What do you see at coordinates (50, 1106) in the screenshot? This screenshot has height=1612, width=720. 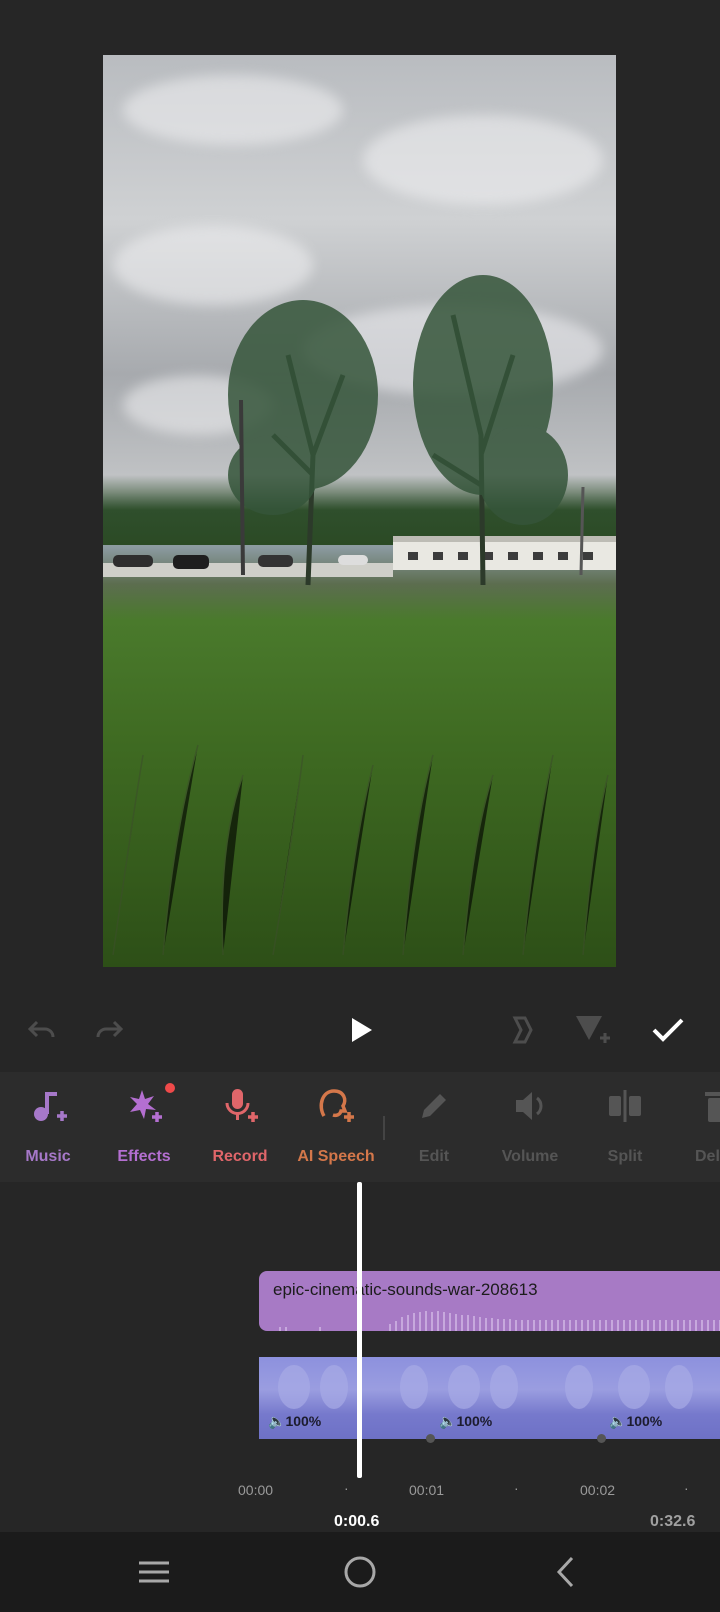 I see `music-add-icon` at bounding box center [50, 1106].